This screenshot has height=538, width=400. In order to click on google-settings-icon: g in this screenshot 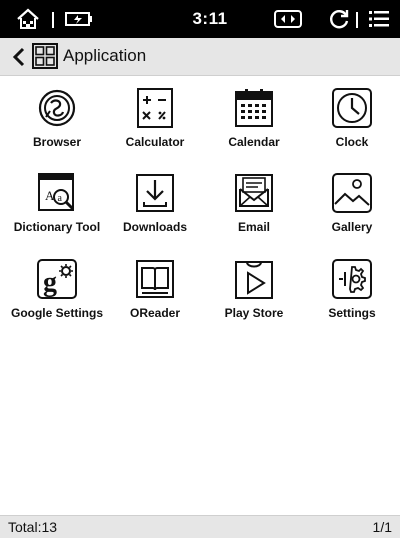, I will do `click(57, 279)`.